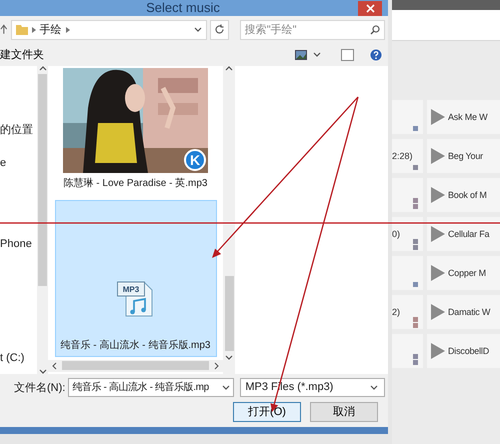 The height and width of the screenshot is (444, 500). What do you see at coordinates (135, 345) in the screenshot?
I see `file-name: 纯音乐 - 高山流水 - 纯音乐版.mp3` at bounding box center [135, 345].